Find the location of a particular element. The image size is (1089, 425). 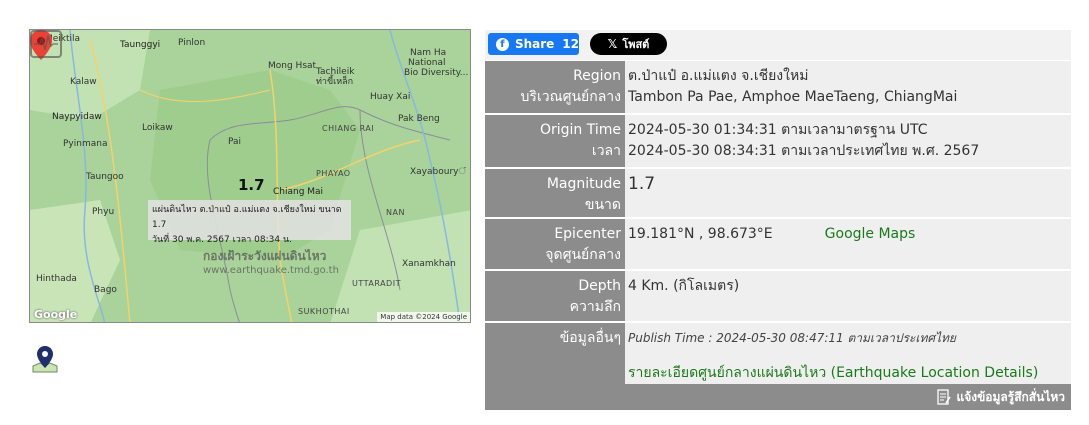

map-label-sukhothai: SUKHOTHAI is located at coordinates (324, 311).